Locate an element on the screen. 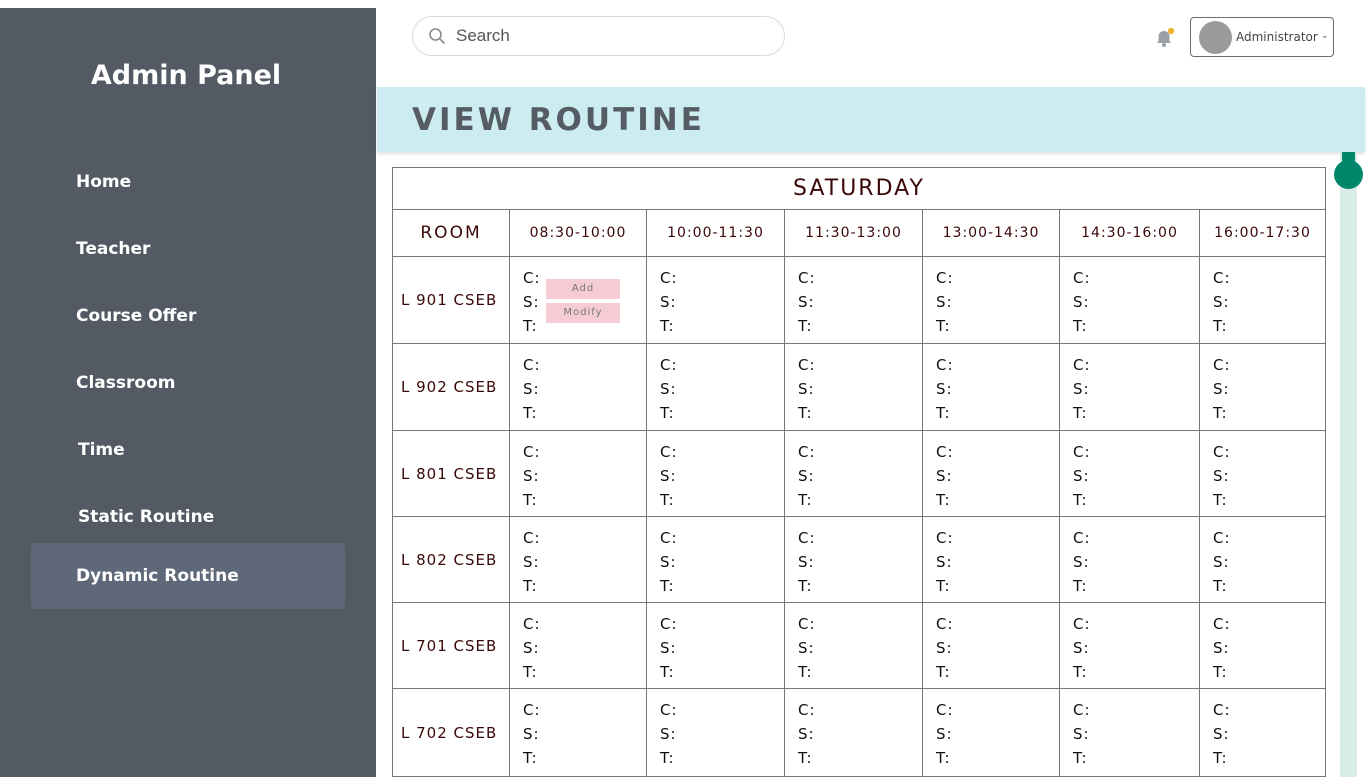  day-title: SATURDAY is located at coordinates (859, 188).